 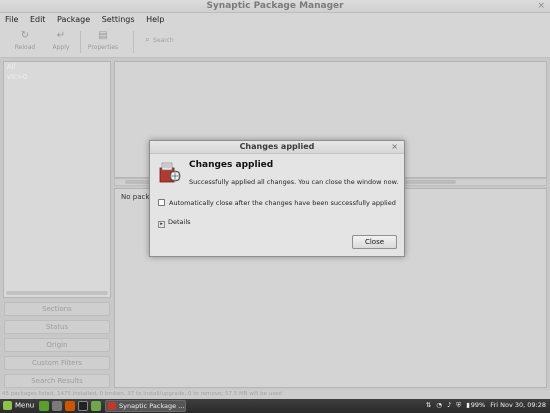 I want to click on apply-button: ↵ Apply, so click(x=61, y=40).